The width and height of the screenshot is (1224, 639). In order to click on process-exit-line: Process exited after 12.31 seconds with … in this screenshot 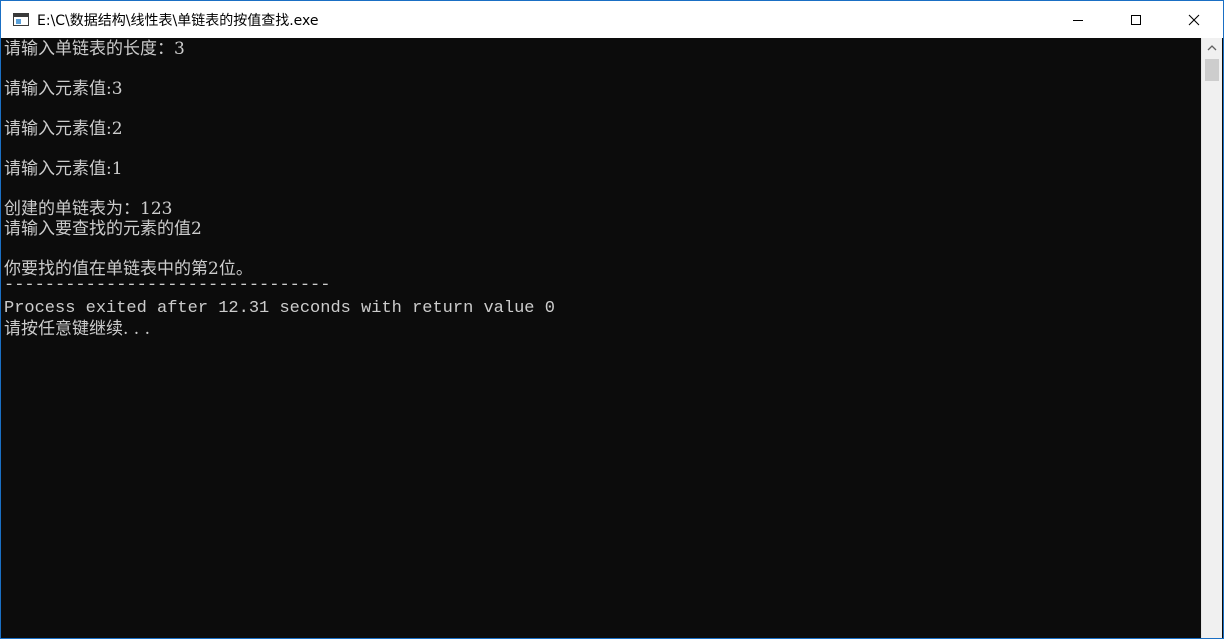, I will do `click(279, 308)`.